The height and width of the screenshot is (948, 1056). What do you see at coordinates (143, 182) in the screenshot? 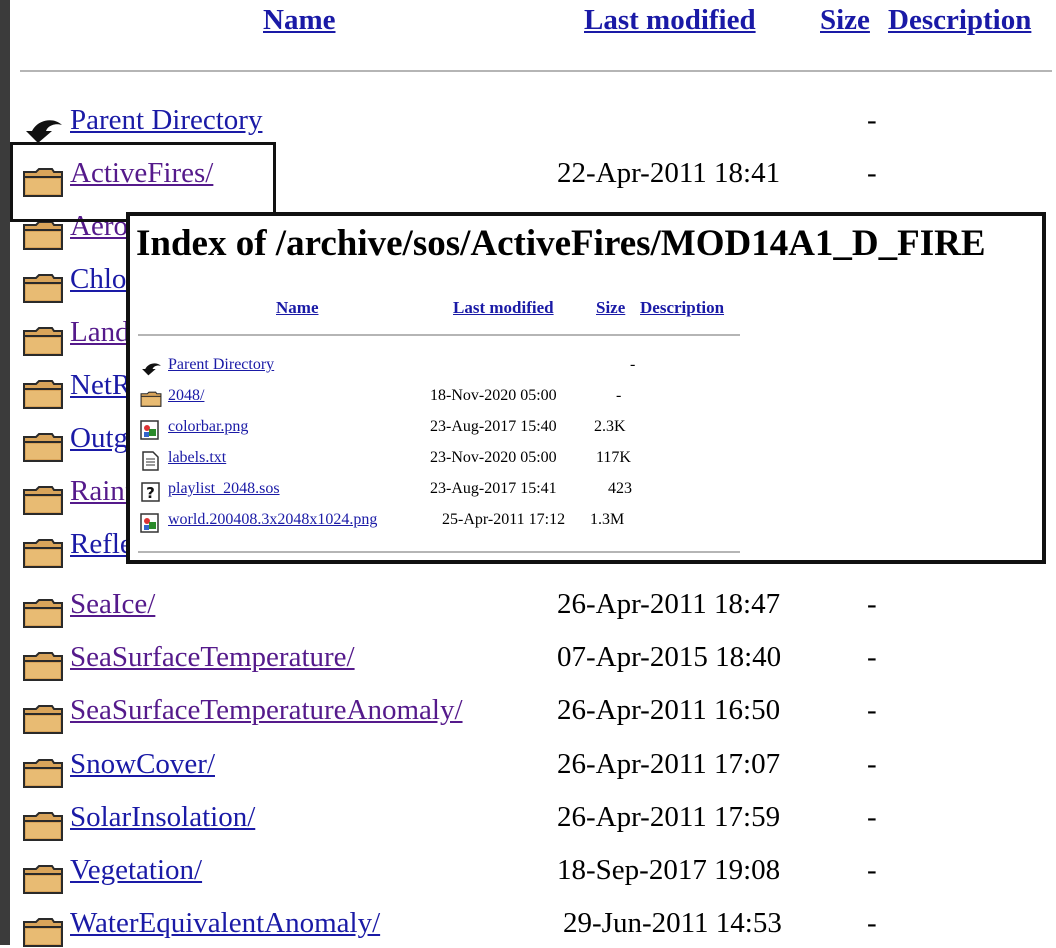
I see `highlight-box` at bounding box center [143, 182].